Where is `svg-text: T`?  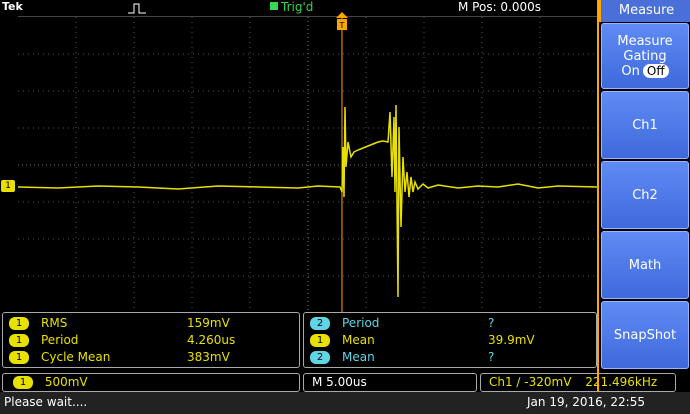 svg-text: T is located at coordinates (342, 25).